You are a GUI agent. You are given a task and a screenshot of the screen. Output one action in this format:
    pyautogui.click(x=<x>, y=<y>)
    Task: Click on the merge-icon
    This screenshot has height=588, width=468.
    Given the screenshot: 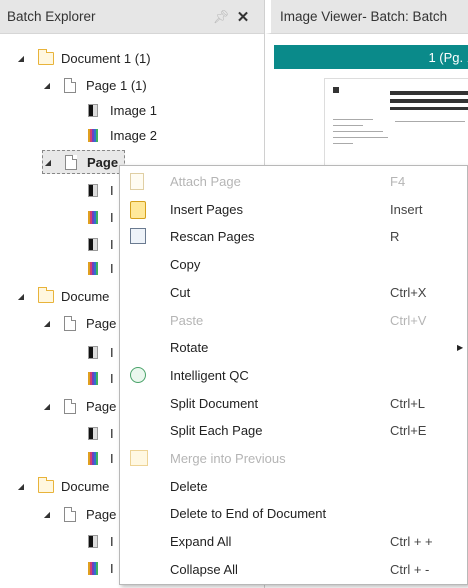 What is the action you would take?
    pyautogui.click(x=139, y=458)
    